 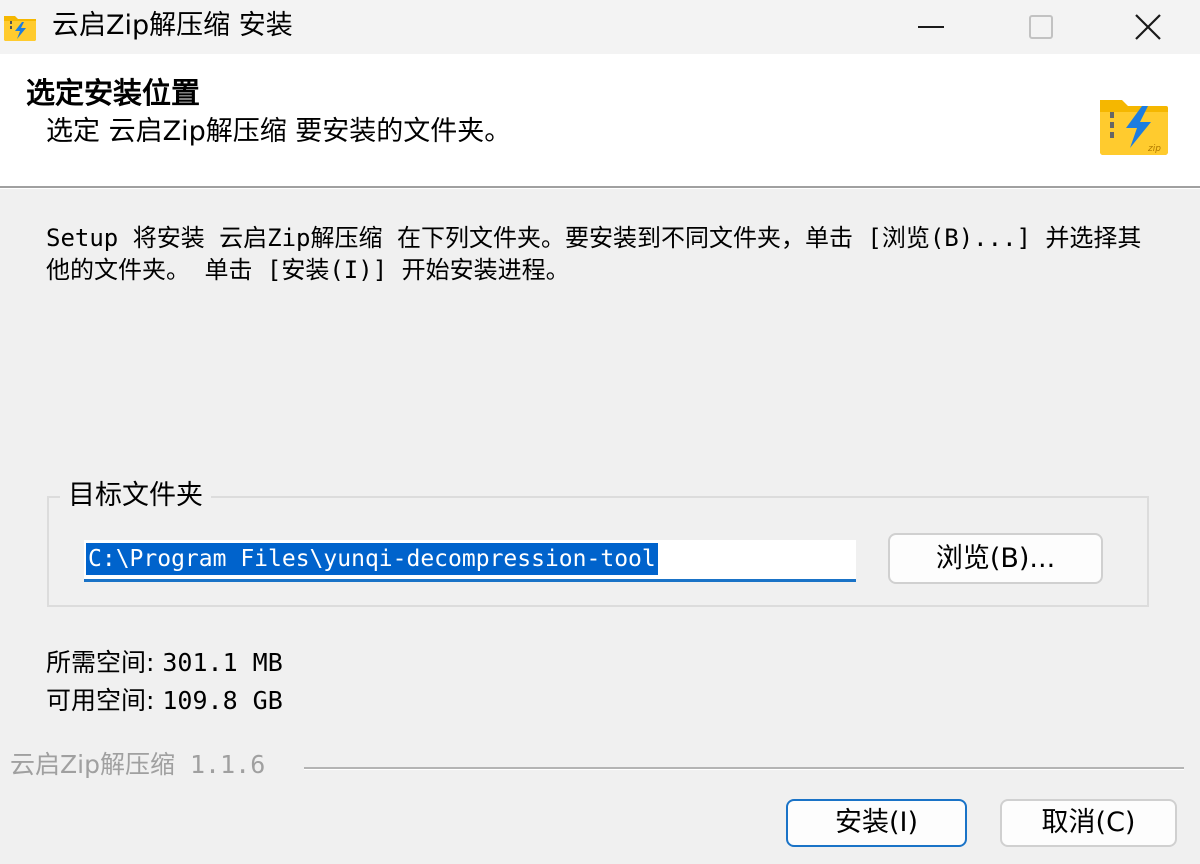 I want to click on install-button-label: 安装(I), so click(x=876, y=822).